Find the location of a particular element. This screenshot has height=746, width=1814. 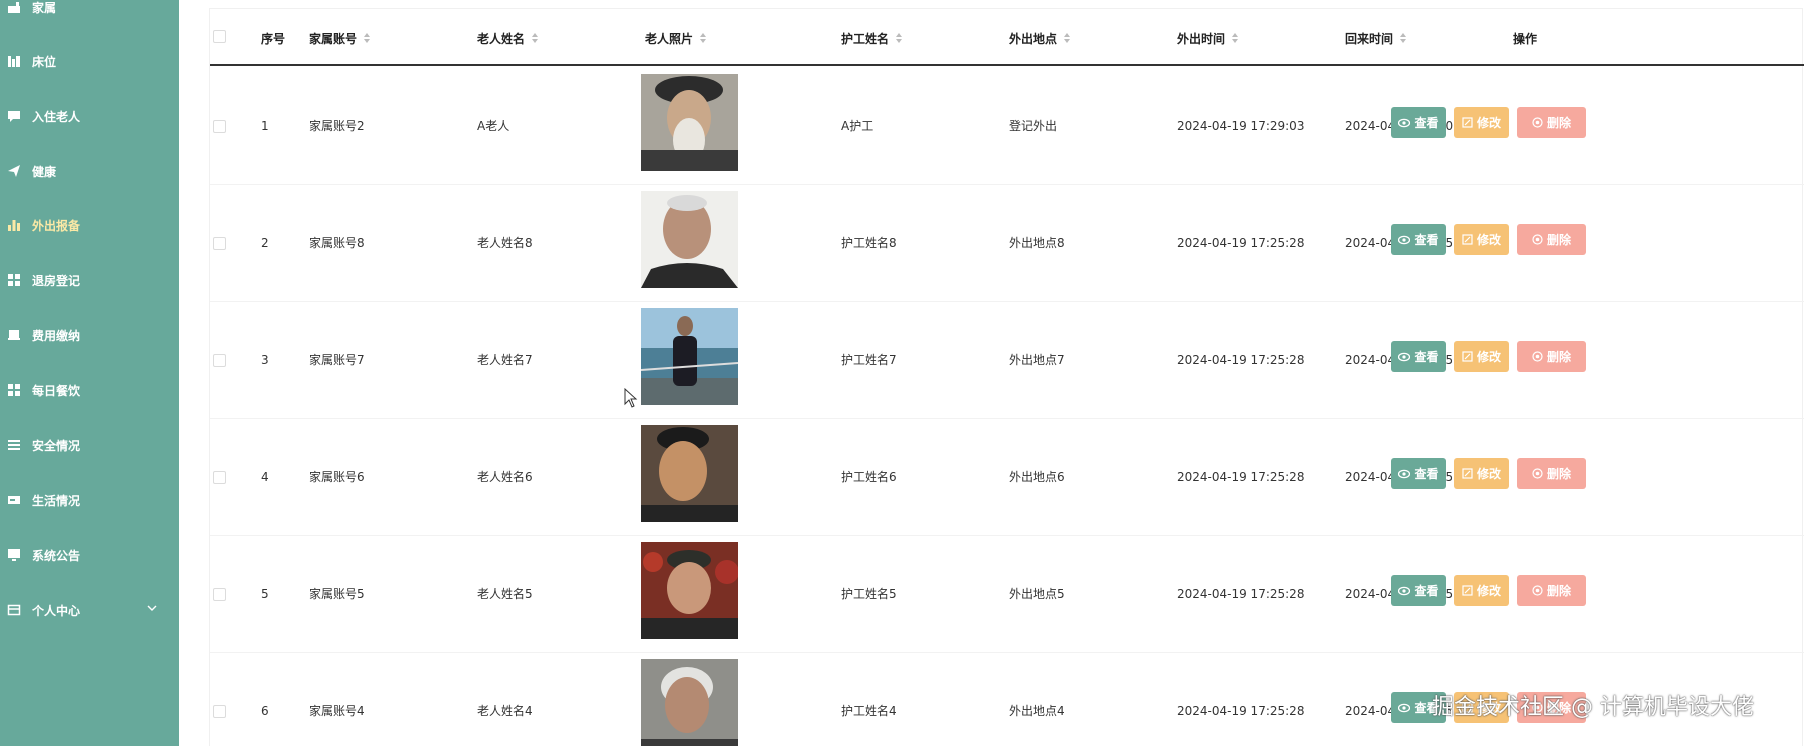

sidebar-item-profile: 个人中心 is located at coordinates (89, 610).